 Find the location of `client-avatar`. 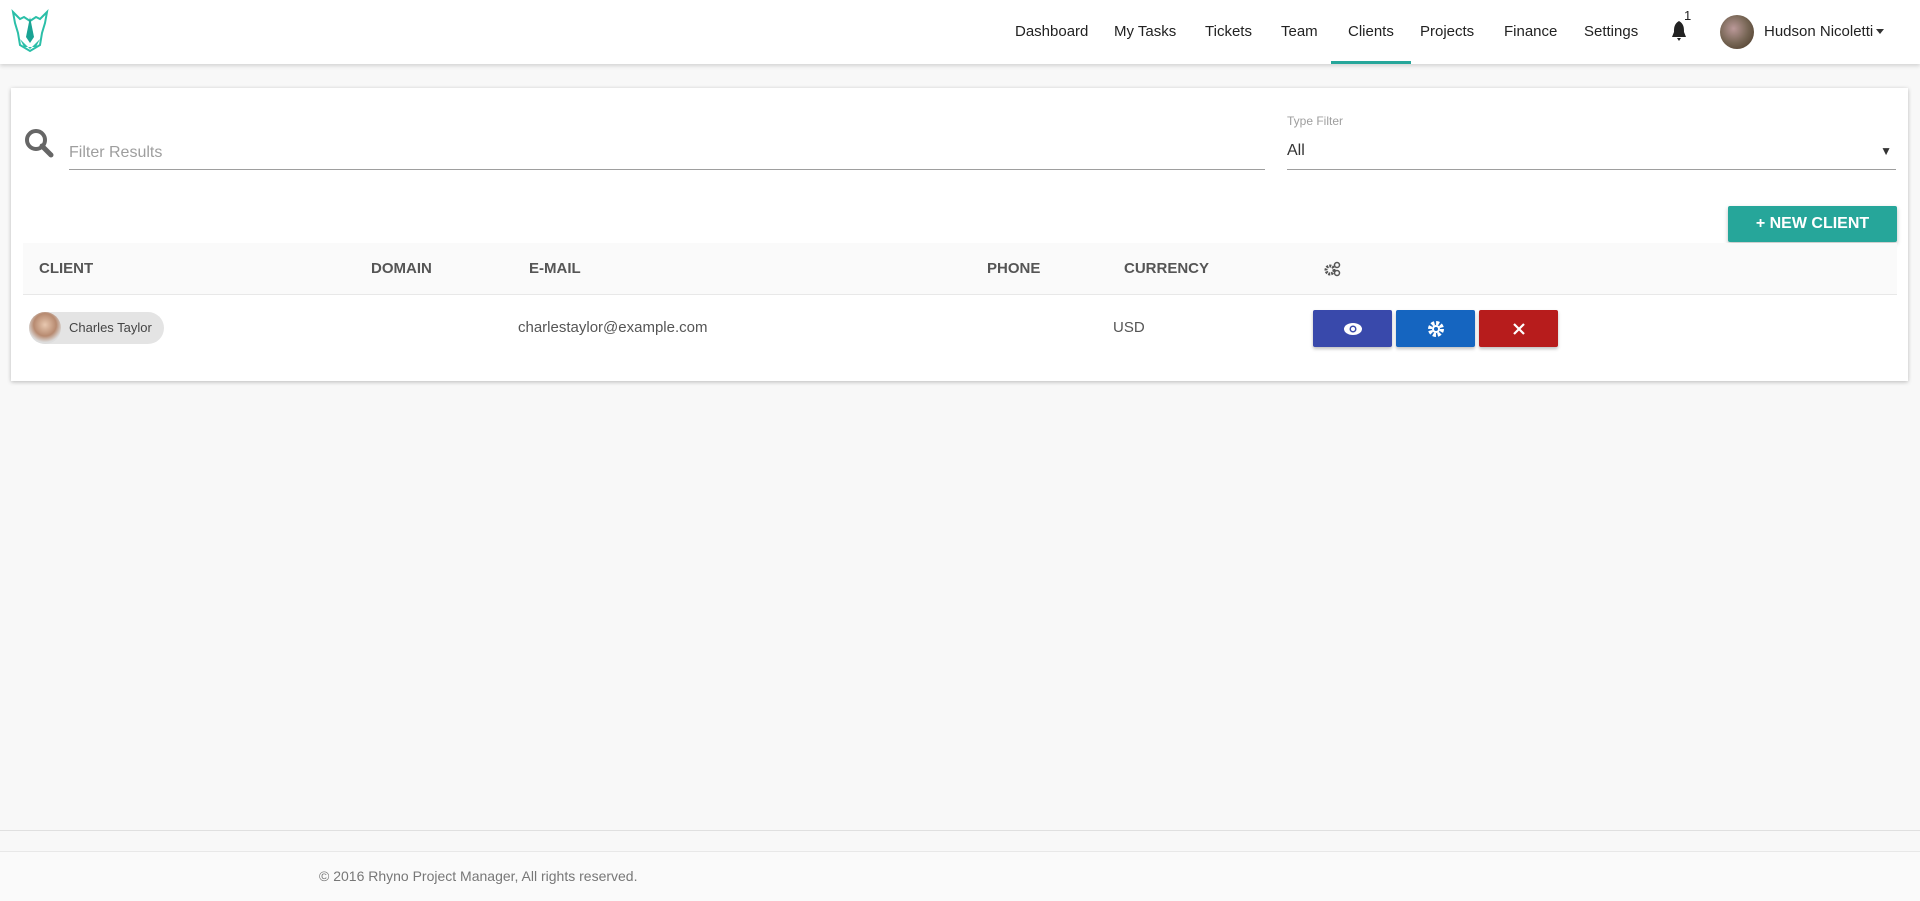

client-avatar is located at coordinates (45, 328).